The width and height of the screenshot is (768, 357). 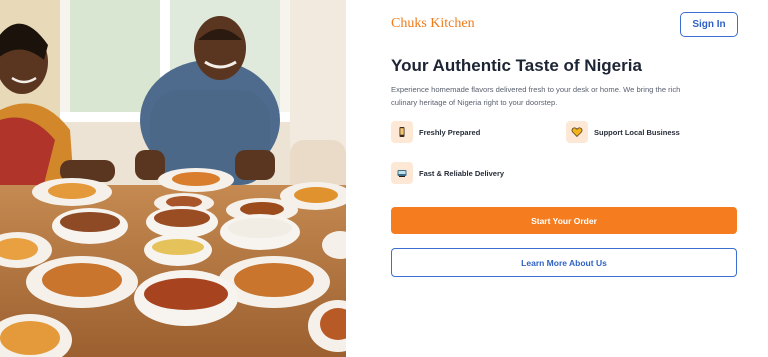 What do you see at coordinates (637, 132) in the screenshot?
I see `feature-label: Support Local Business` at bounding box center [637, 132].